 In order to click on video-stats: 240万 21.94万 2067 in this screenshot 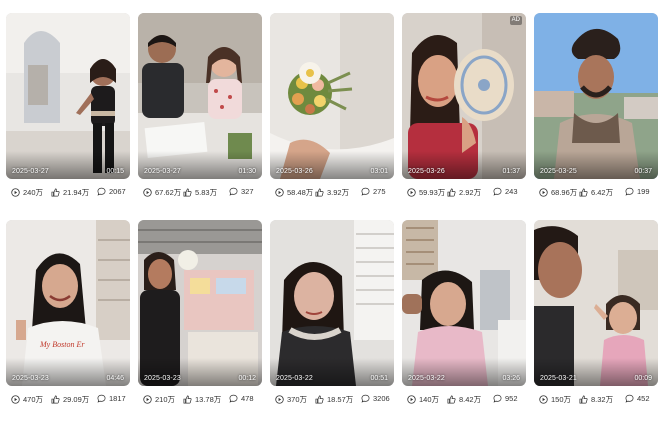, I will do `click(68, 193)`.